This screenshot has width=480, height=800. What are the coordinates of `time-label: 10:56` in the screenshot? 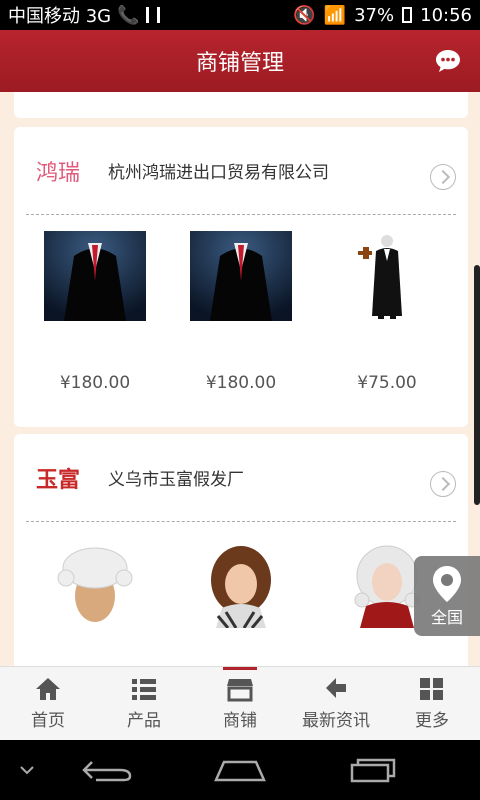 It's located at (446, 15).